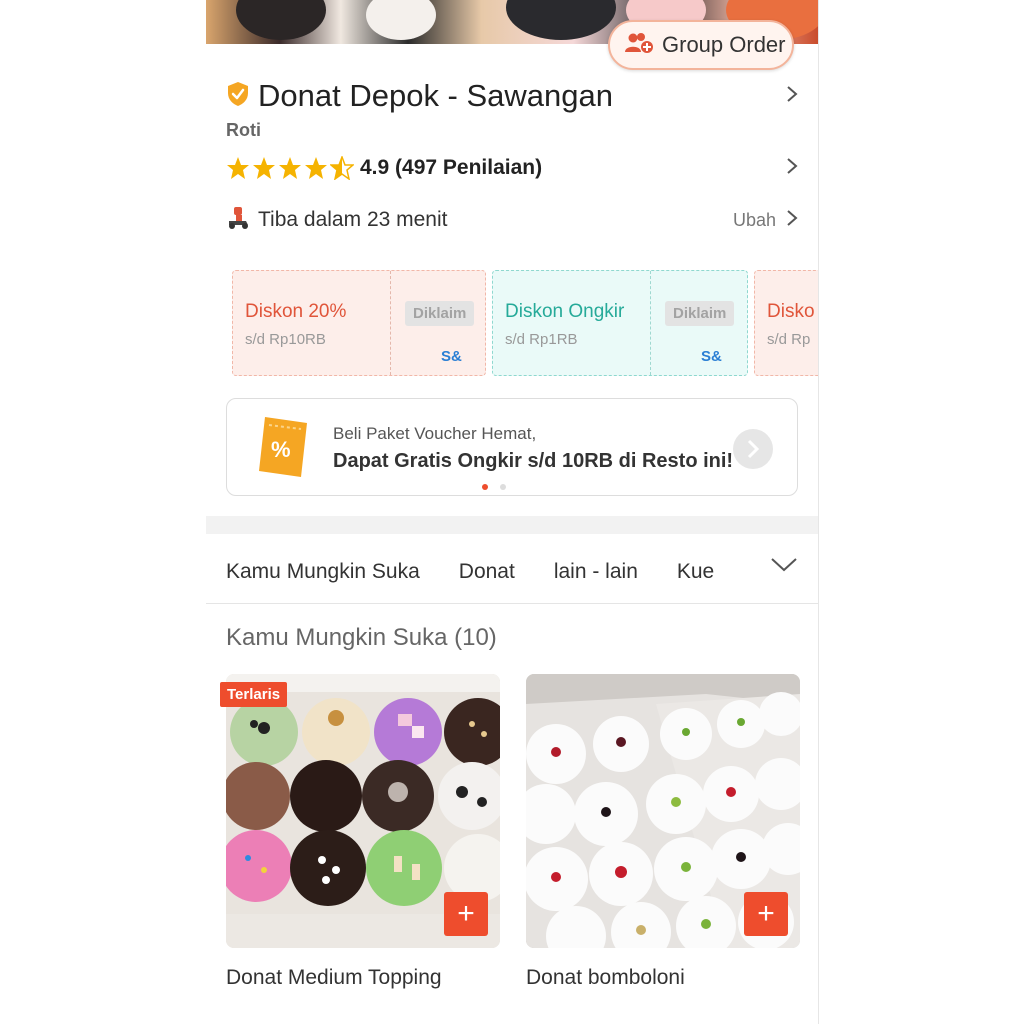 The height and width of the screenshot is (1024, 1024). Describe the element at coordinates (541, 339) in the screenshot. I see `voucher-subtitle: s/d Rp1RB` at that location.